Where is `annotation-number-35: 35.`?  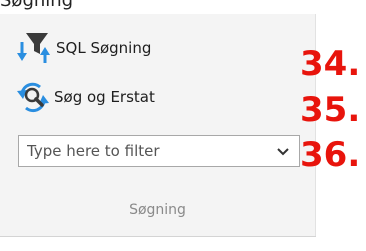 annotation-number-35: 35. is located at coordinates (330, 110).